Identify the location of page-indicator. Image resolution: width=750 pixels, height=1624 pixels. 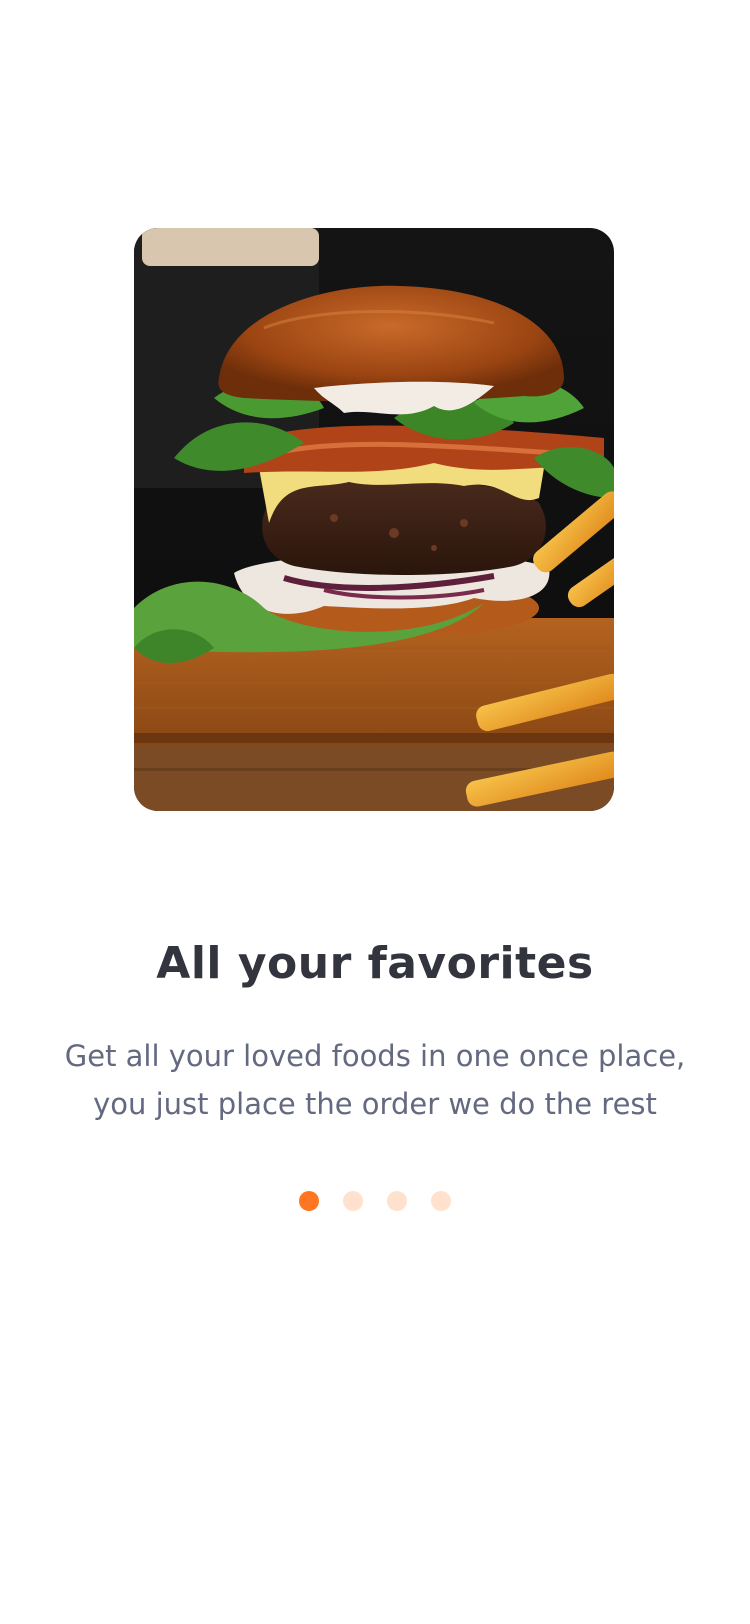
(375, 1201).